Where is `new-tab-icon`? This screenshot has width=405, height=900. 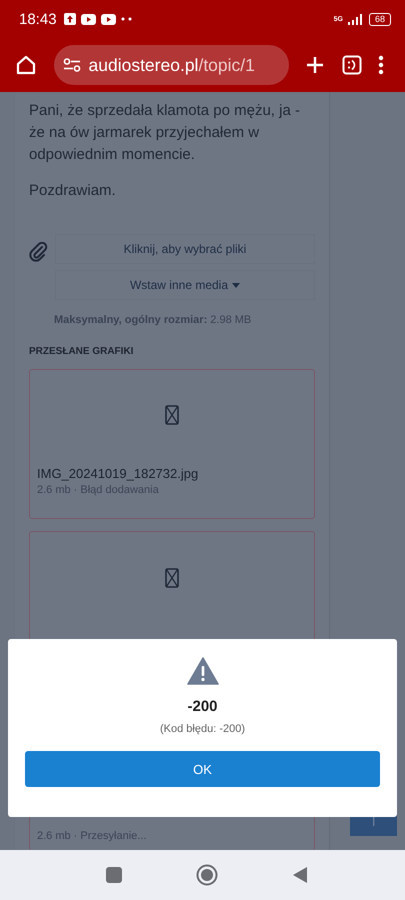 new-tab-icon is located at coordinates (315, 65).